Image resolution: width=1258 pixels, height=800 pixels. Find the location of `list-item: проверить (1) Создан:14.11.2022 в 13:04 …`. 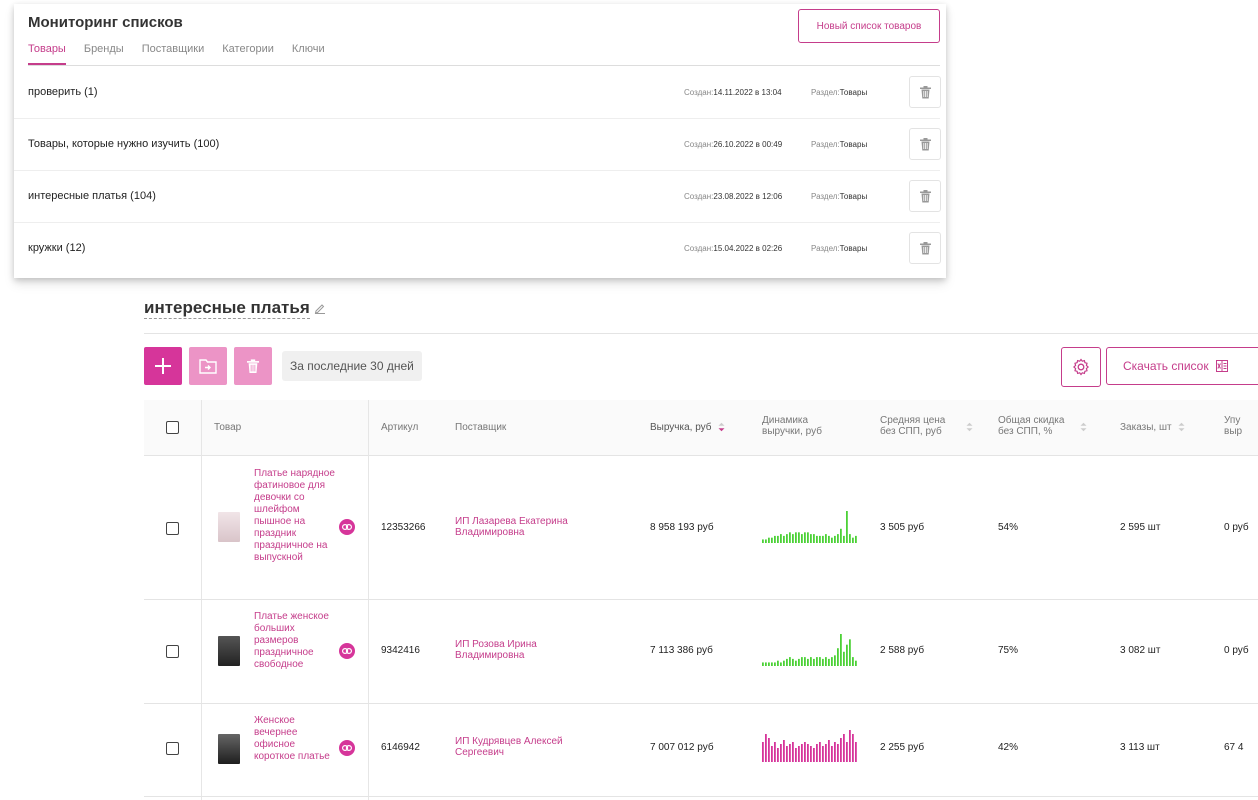

list-item: проверить (1) Создан:14.11.2022 в 13:04 … is located at coordinates (477, 92).